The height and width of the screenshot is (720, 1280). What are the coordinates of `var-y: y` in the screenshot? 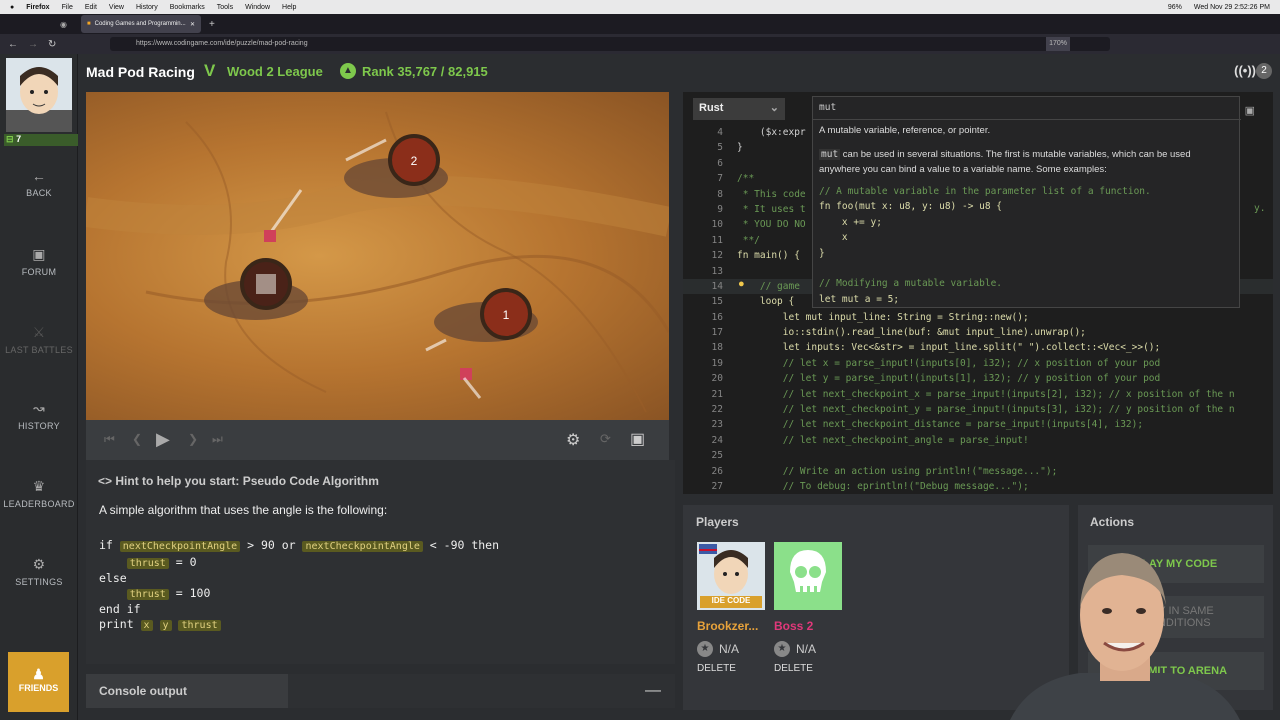 It's located at (165, 625).